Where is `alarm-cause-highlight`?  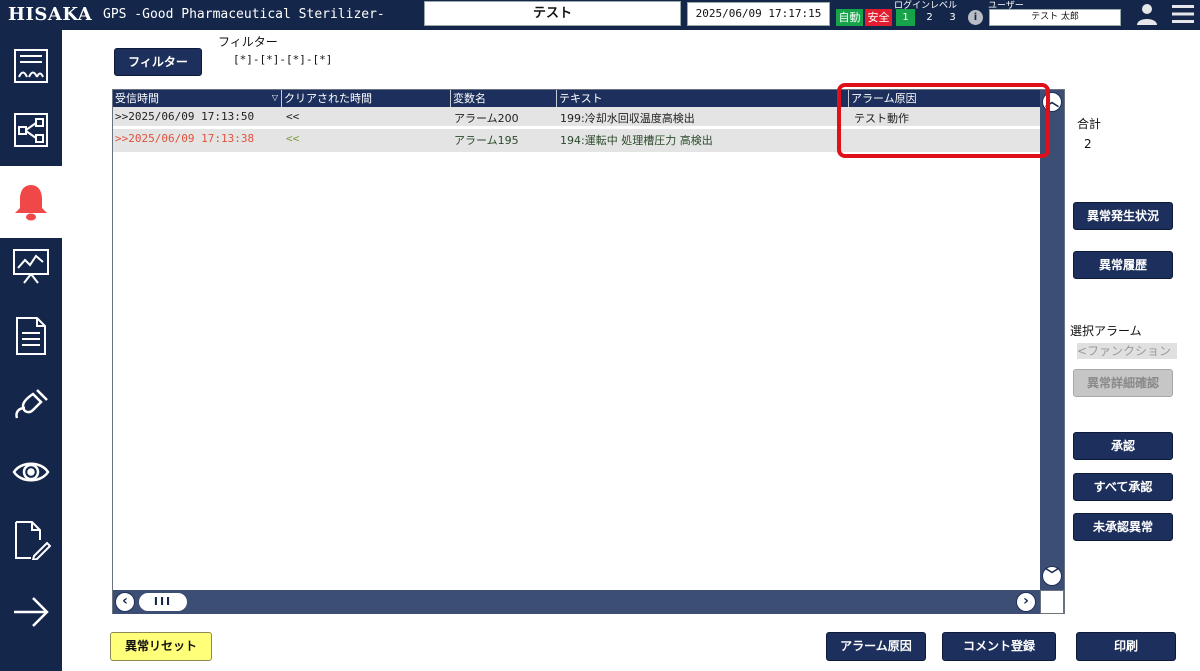
alarm-cause-highlight is located at coordinates (943, 120).